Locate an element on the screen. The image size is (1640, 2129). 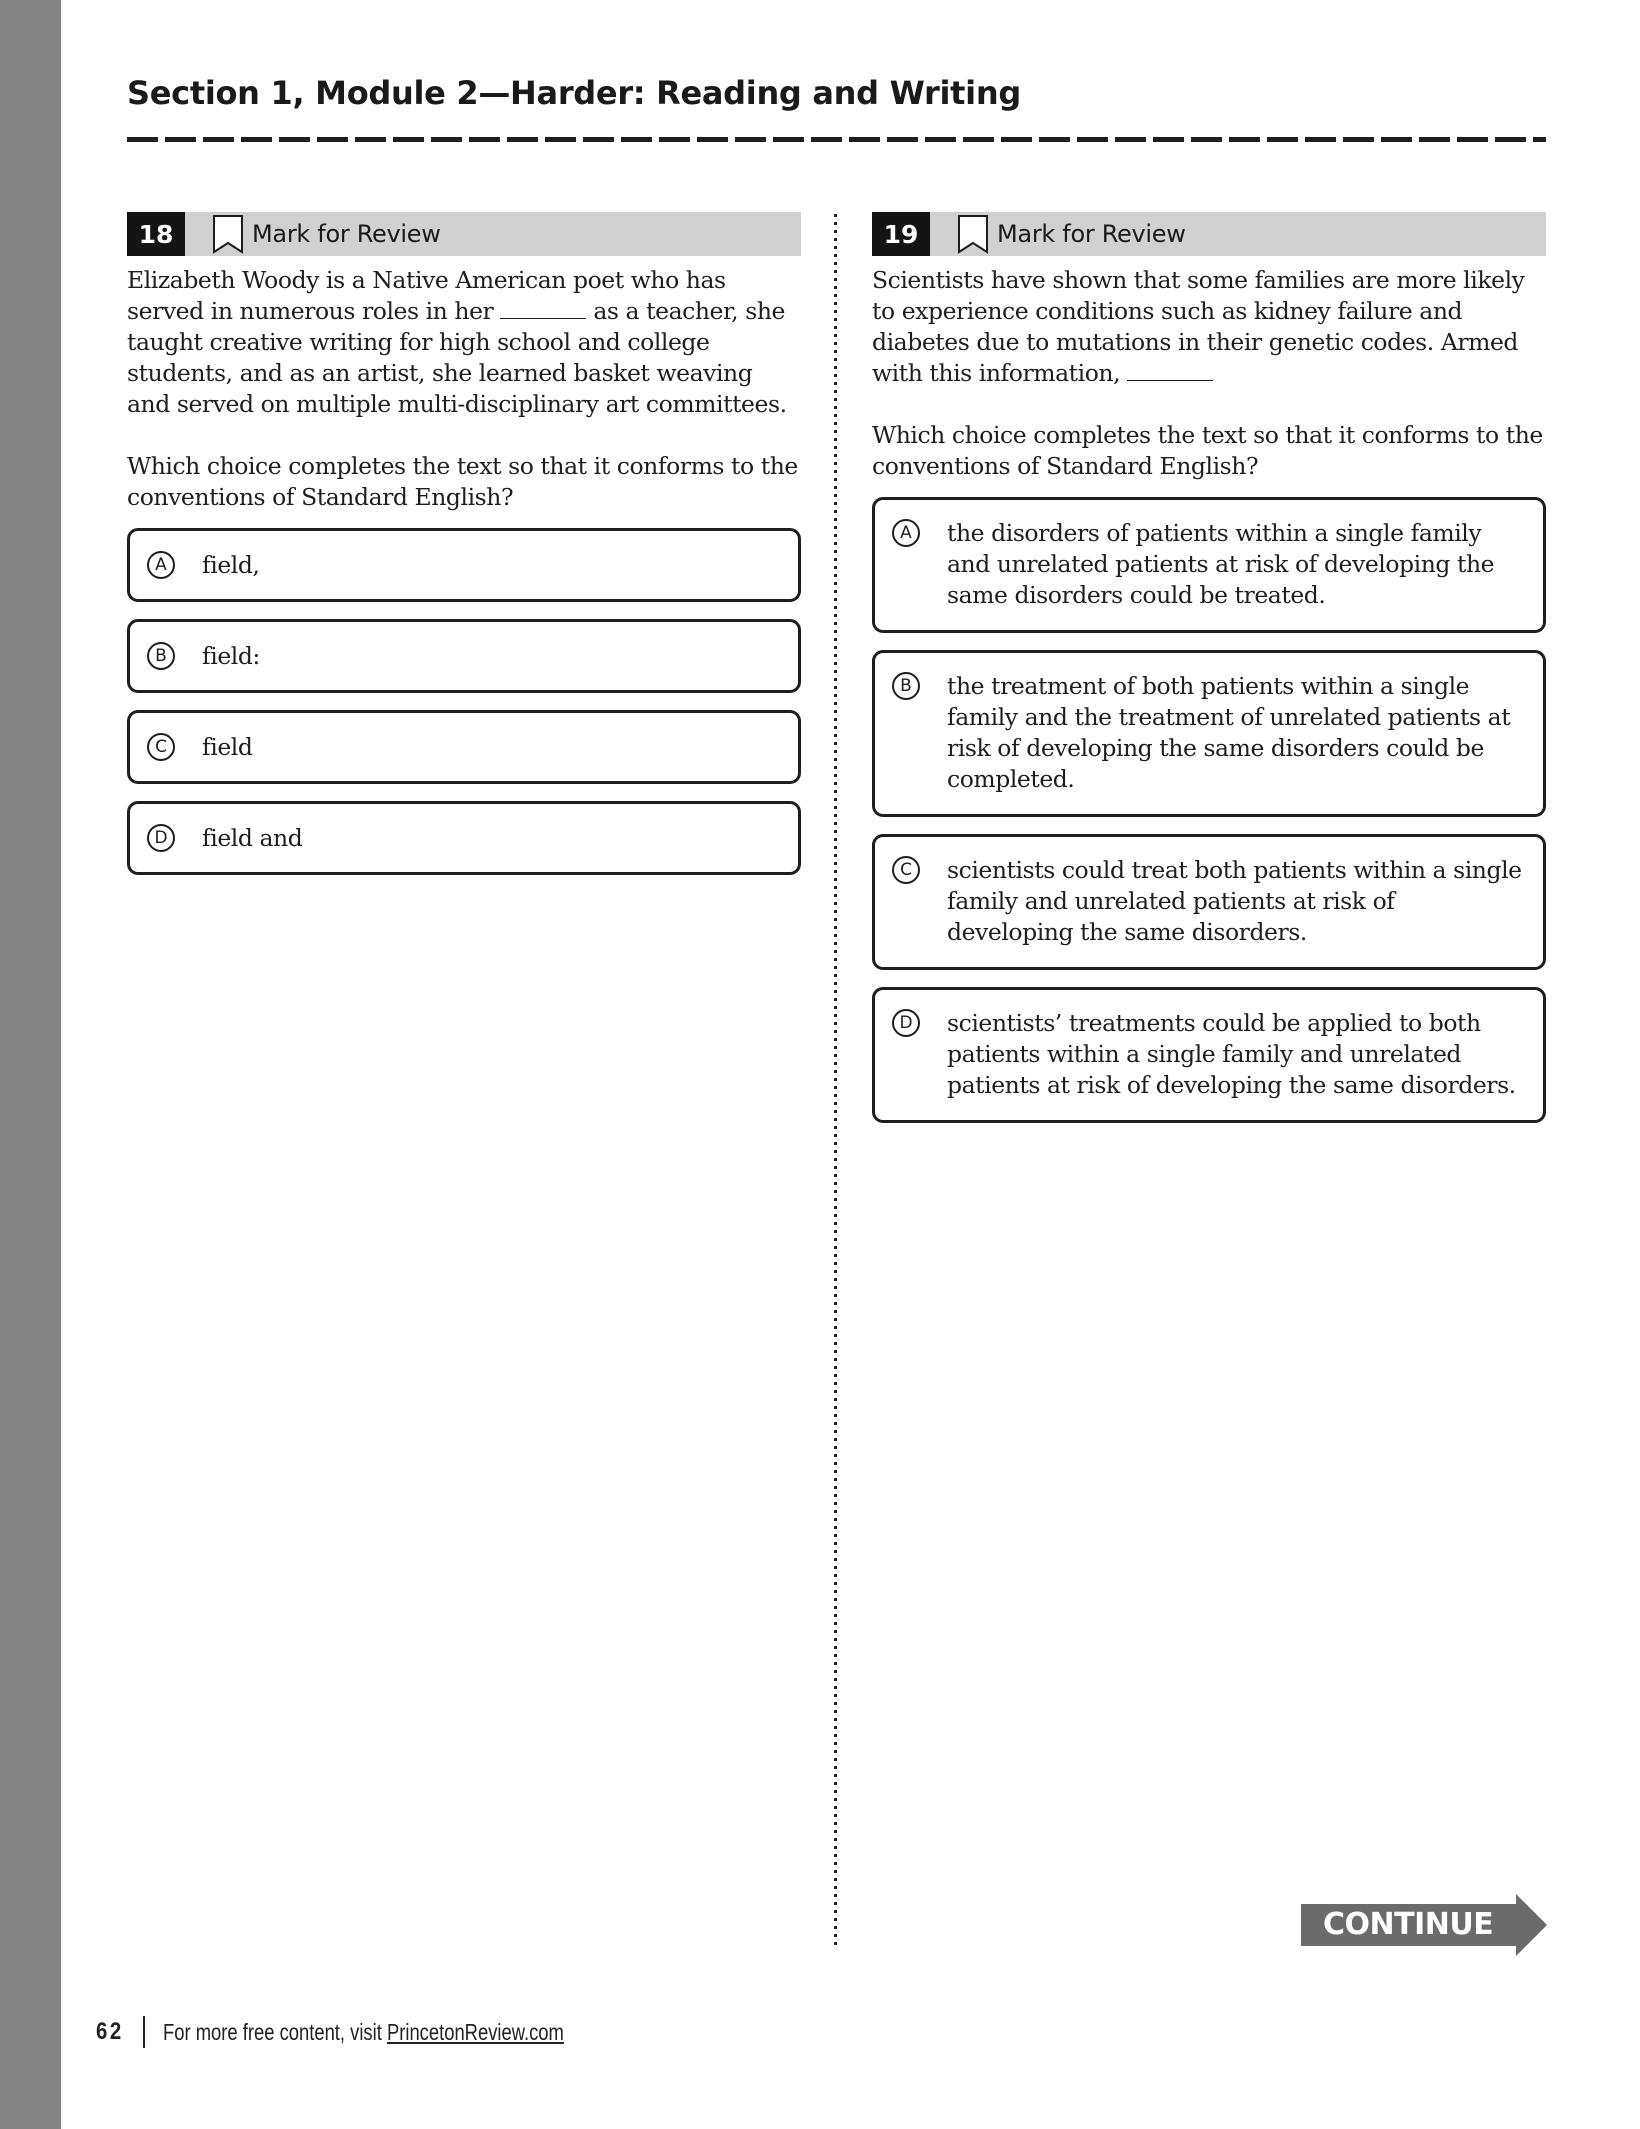
choice-text: field is located at coordinates (227, 746).